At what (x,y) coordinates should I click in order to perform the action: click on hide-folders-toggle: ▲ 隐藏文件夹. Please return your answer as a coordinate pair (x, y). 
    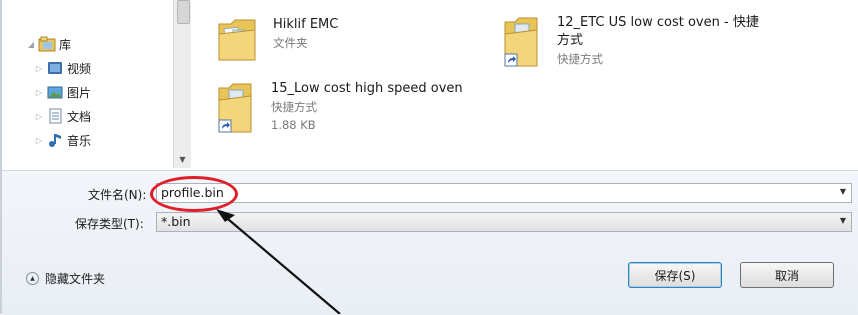
    Looking at the image, I should click on (65, 278).